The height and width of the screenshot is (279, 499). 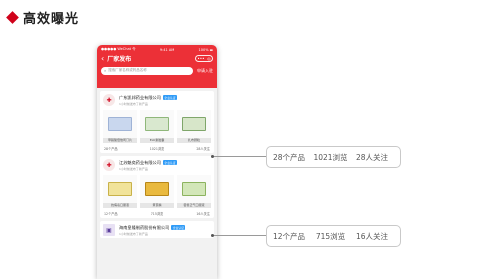 I want to click on company-card: ▣ 海南皇隆制药股份有限公司 企业认证 1小时前发布了新产品, so click(x=157, y=229).